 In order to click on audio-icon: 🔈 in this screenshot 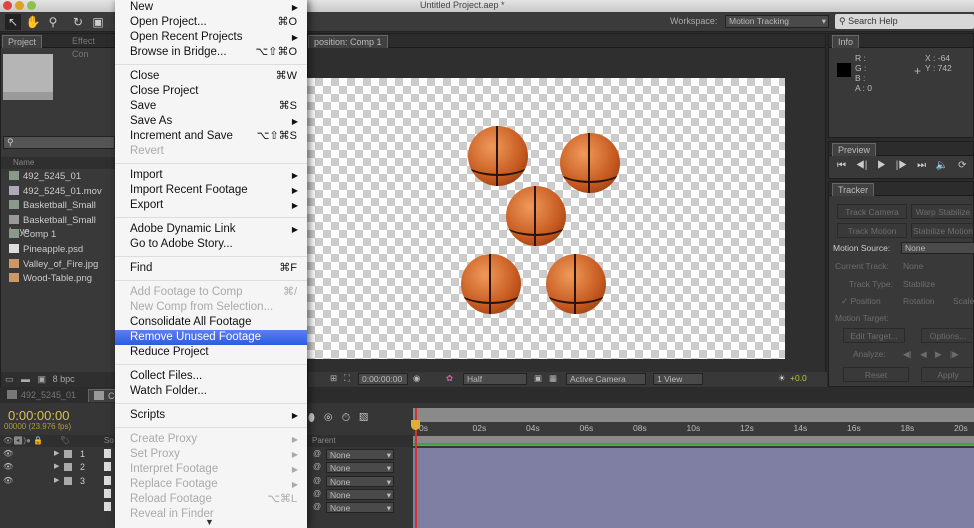, I will do `click(942, 165)`.